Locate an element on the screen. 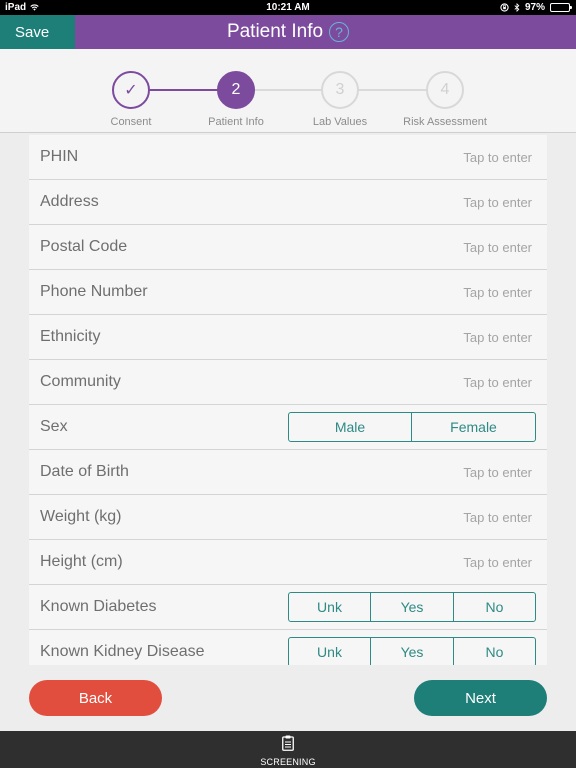 The height and width of the screenshot is (768, 576). field-label: Sex is located at coordinates (54, 426).